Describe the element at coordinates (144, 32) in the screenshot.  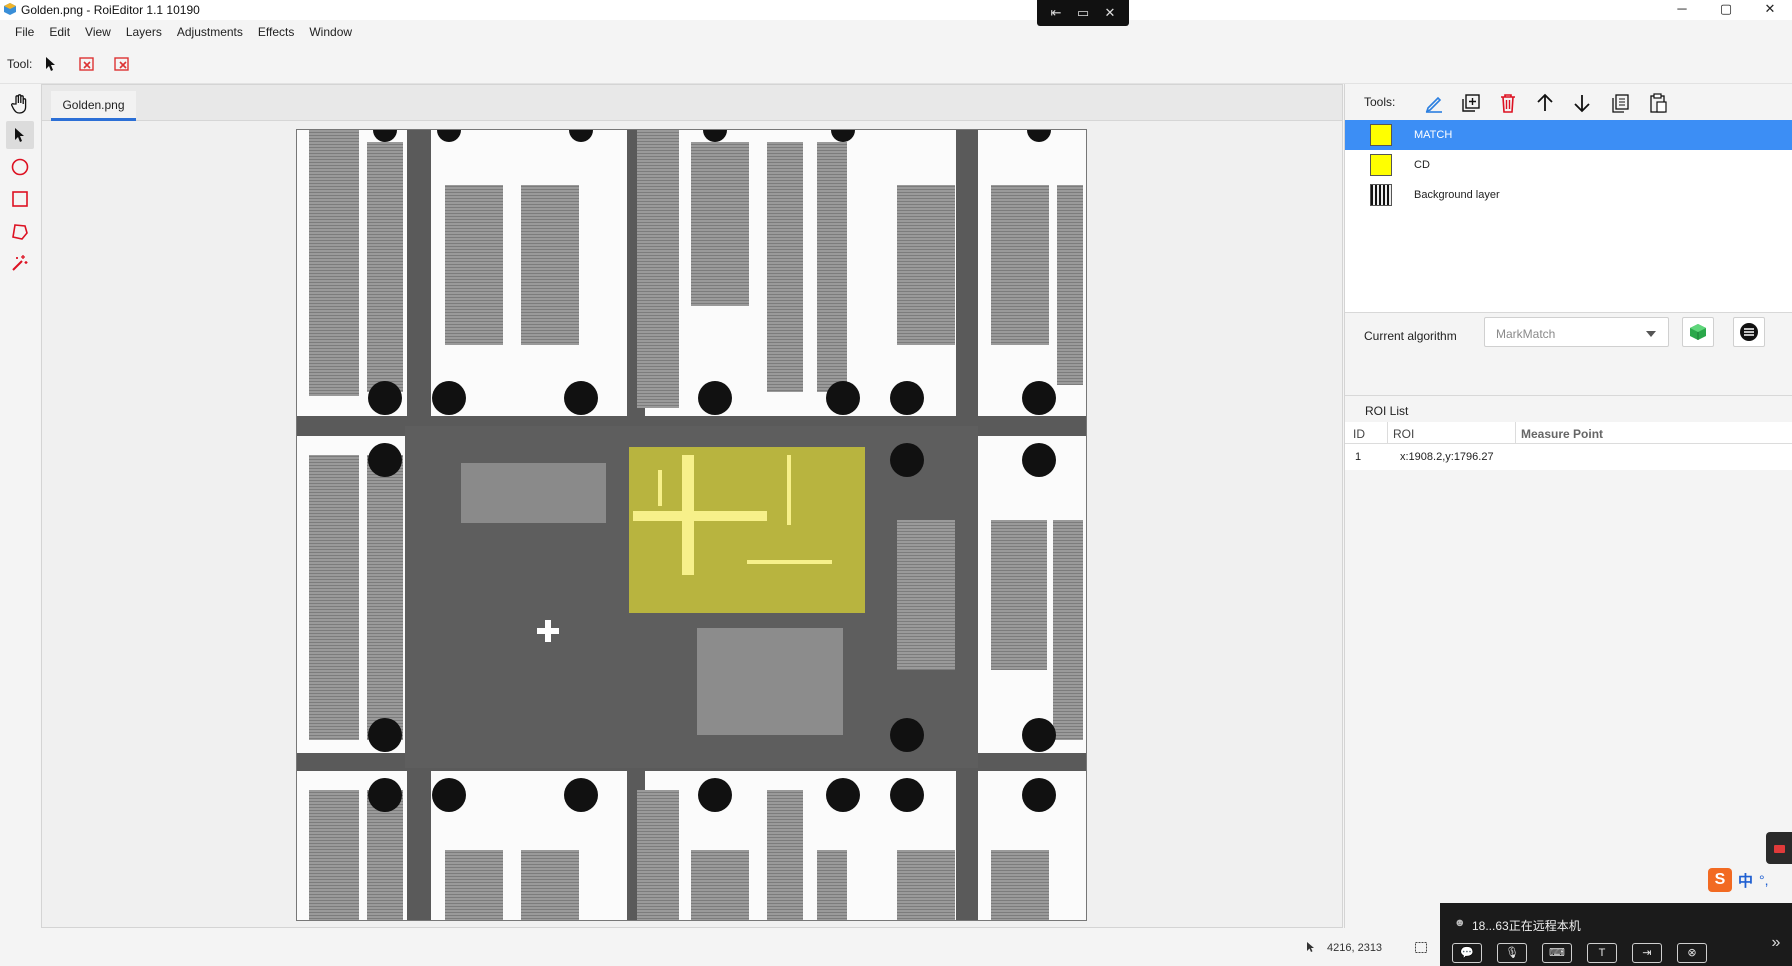
I see `menu-layers: Layers` at that location.